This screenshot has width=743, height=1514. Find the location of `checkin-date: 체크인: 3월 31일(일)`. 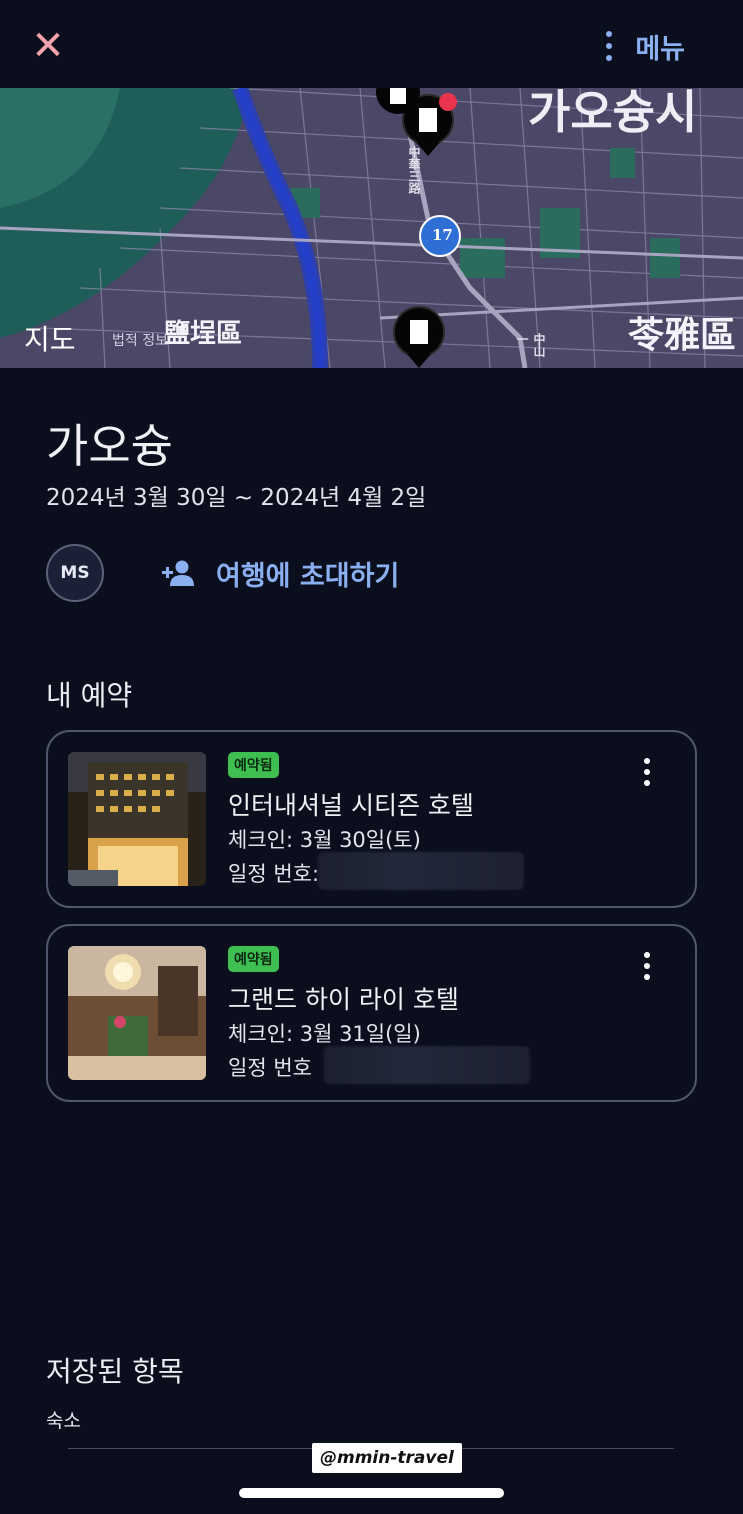

checkin-date: 체크인: 3월 31일(일) is located at coordinates (324, 1034).